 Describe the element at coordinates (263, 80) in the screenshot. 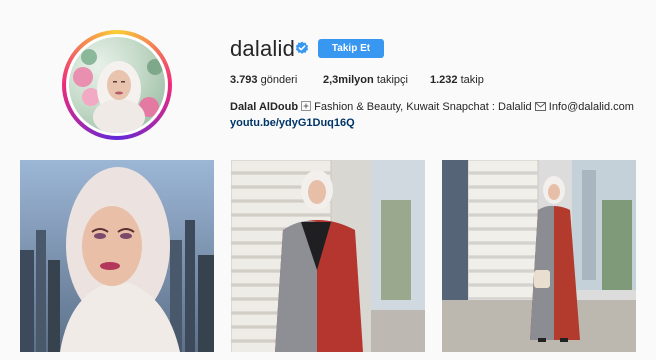

I see `posts-count: 3.793 gönderi` at that location.